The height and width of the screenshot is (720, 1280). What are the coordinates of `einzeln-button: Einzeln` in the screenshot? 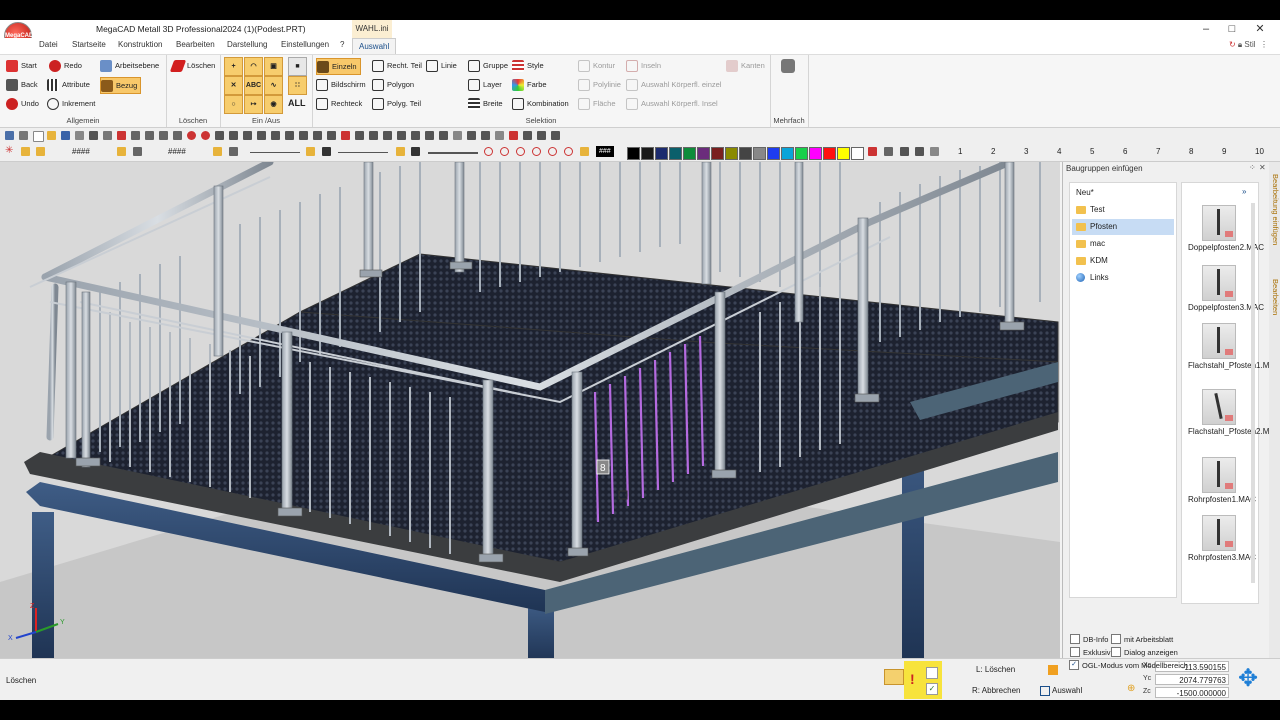 It's located at (338, 66).